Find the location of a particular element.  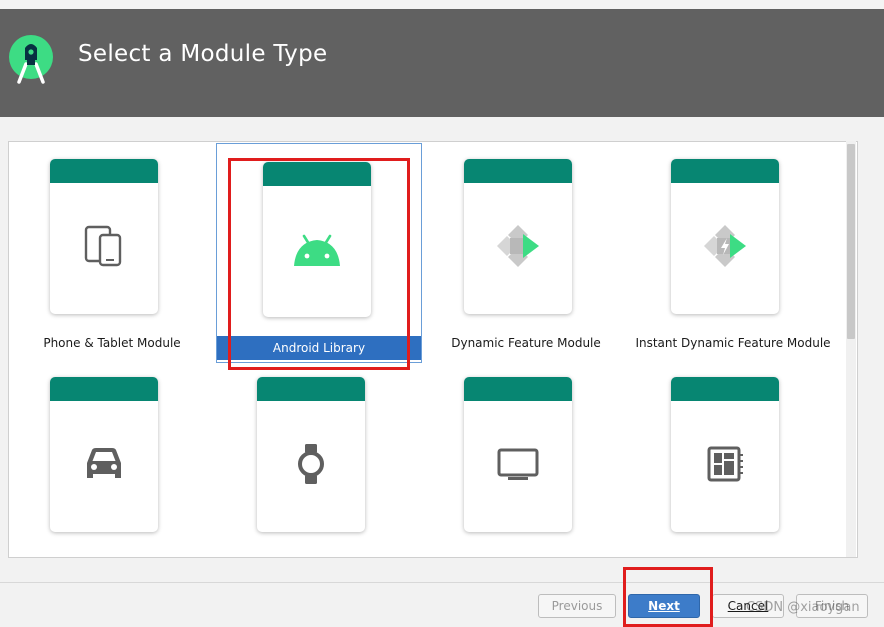

page-title: Select a Module Type is located at coordinates (203, 54).